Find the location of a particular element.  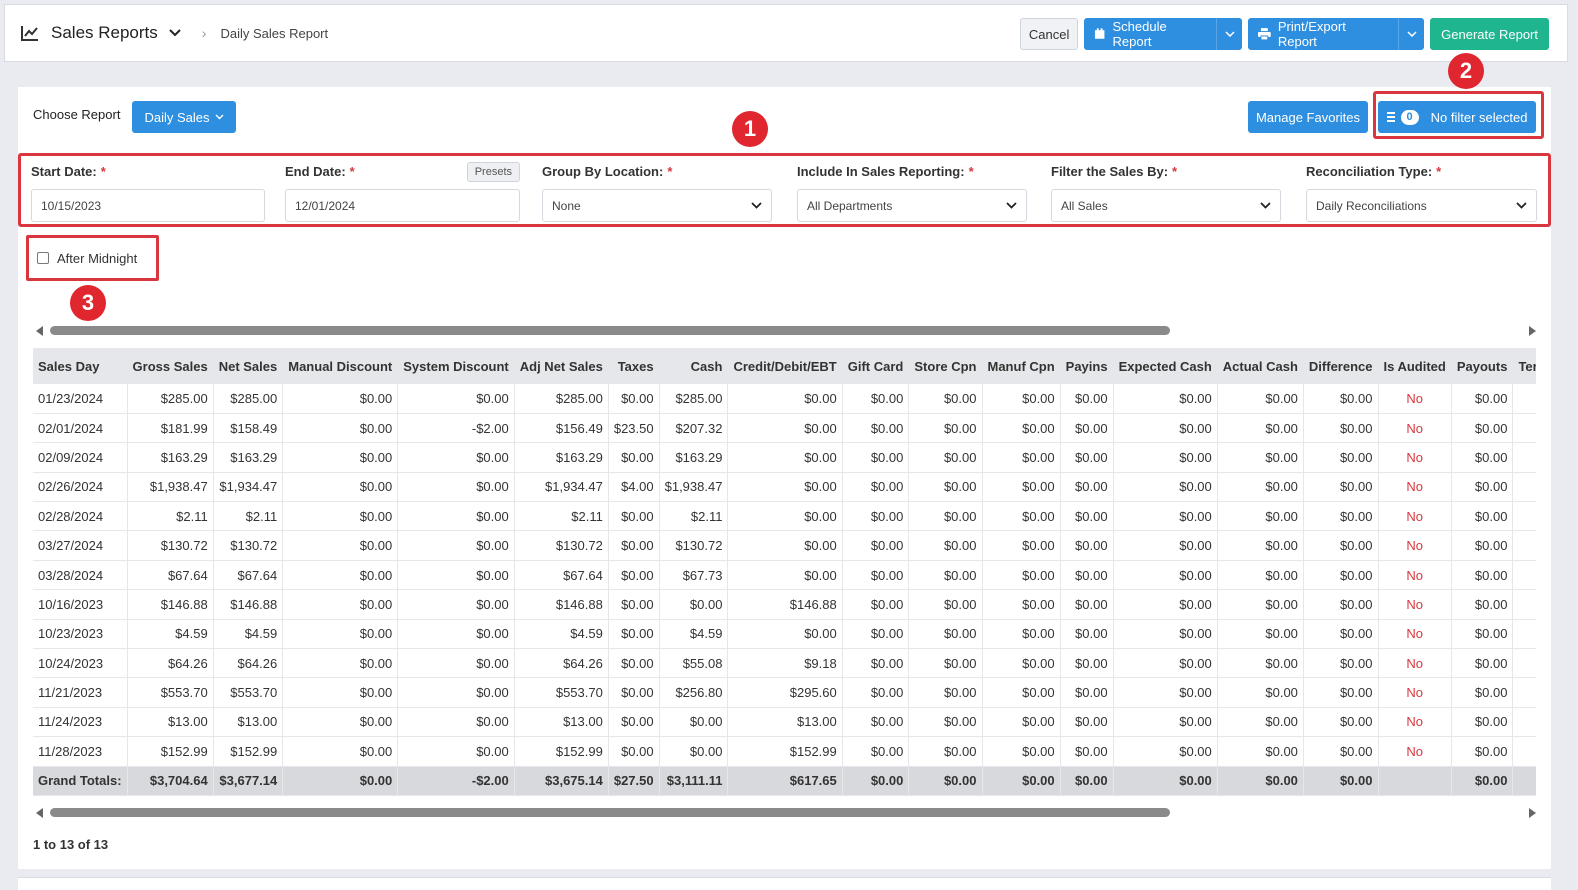

presets-button: Presets is located at coordinates (493, 172).